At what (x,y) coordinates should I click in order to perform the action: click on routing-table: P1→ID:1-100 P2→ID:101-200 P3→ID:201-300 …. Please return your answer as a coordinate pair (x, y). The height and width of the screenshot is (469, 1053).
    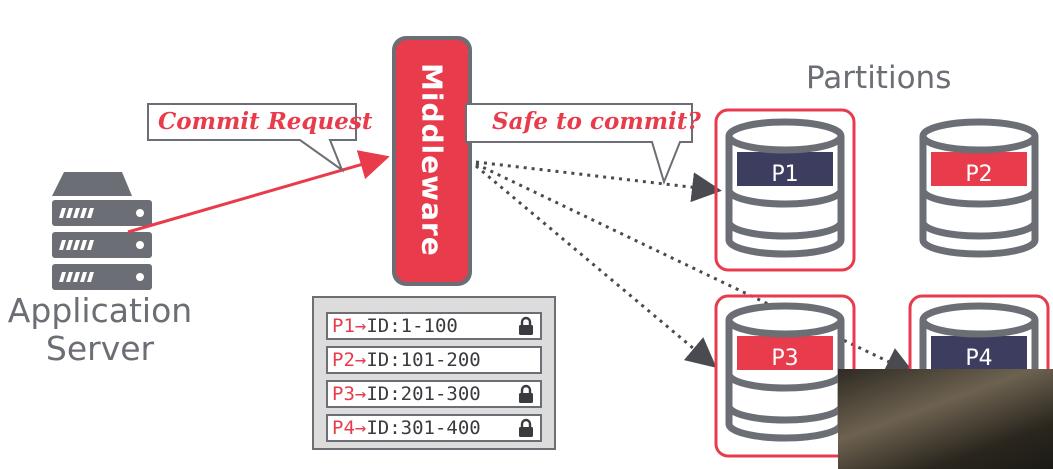
    Looking at the image, I should click on (434, 373).